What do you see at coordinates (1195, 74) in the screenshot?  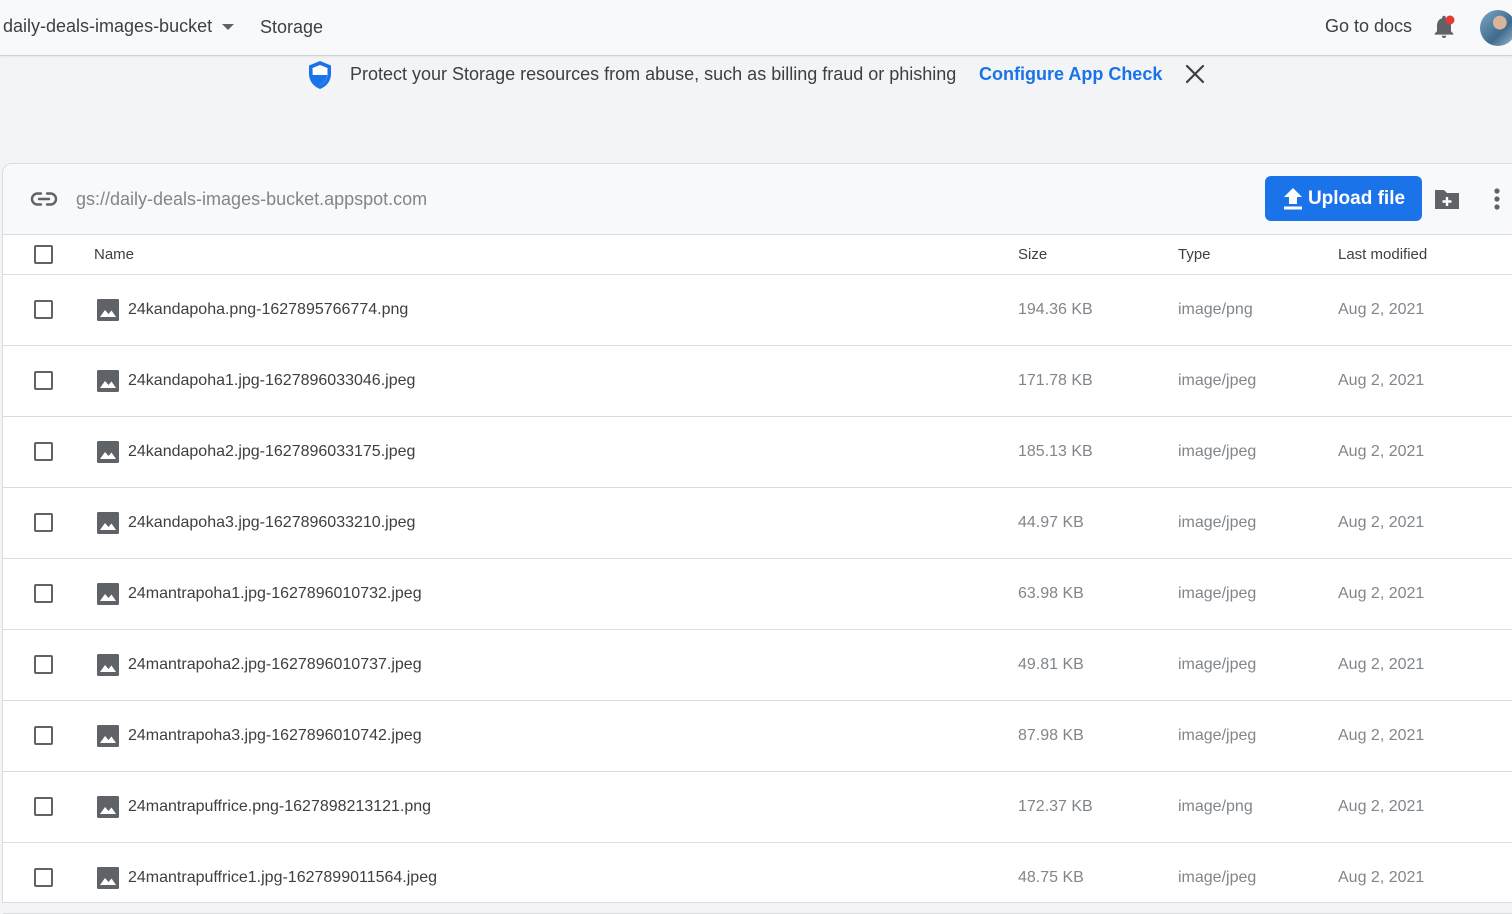 I see `close-icon` at bounding box center [1195, 74].